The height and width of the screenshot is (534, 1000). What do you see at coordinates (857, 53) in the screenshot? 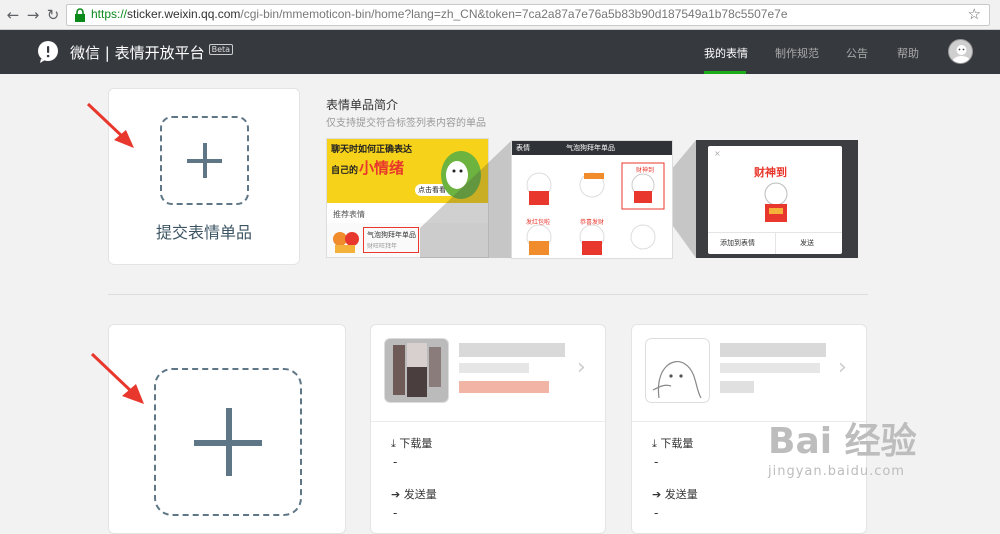
I see `nav-announcements: 公告` at bounding box center [857, 53].